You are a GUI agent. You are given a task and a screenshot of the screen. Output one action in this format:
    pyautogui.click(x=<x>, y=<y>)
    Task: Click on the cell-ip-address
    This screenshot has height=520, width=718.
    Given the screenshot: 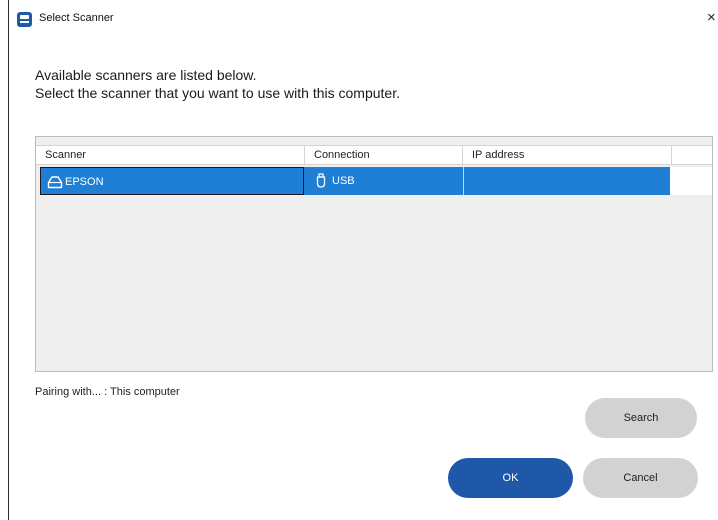 What is the action you would take?
    pyautogui.click(x=566, y=181)
    